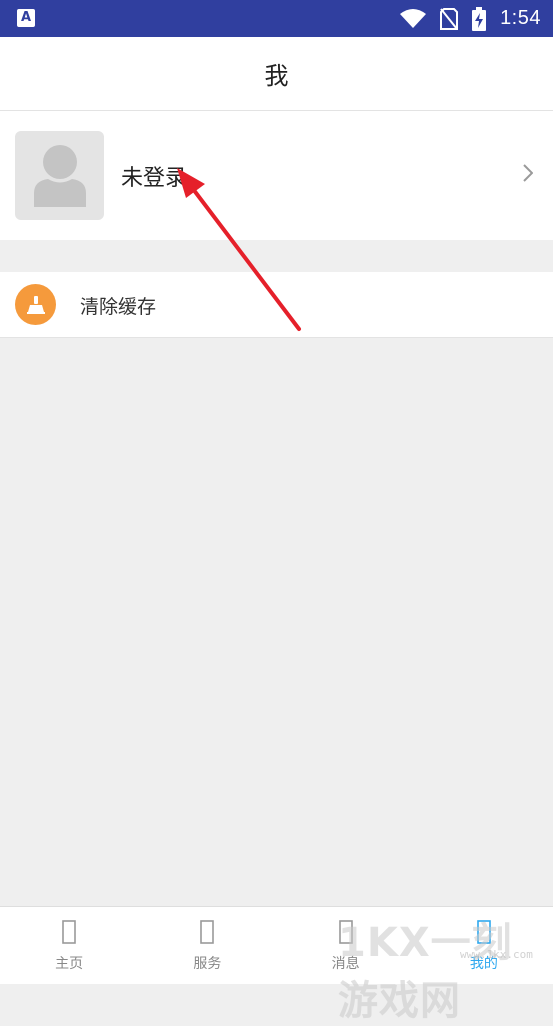  Describe the element at coordinates (207, 945) in the screenshot. I see `tab-service: 服务` at that location.